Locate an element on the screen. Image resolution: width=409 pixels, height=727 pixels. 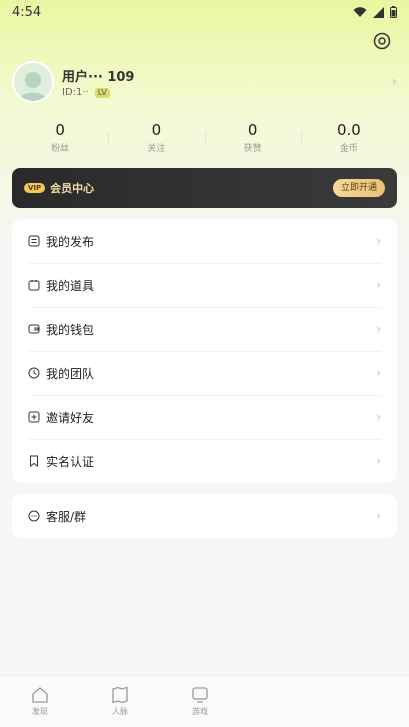
status-bar: 4:54 is located at coordinates (204, 12).